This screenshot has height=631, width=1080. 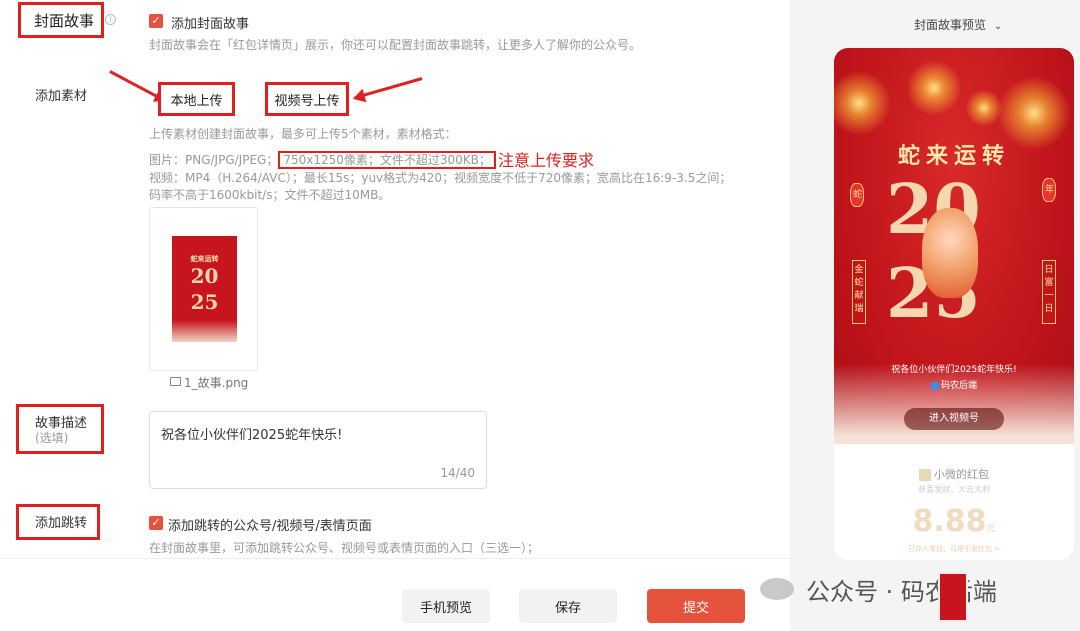 What do you see at coordinates (991, 529) in the screenshot?
I see `redpacket-unit: 元` at bounding box center [991, 529].